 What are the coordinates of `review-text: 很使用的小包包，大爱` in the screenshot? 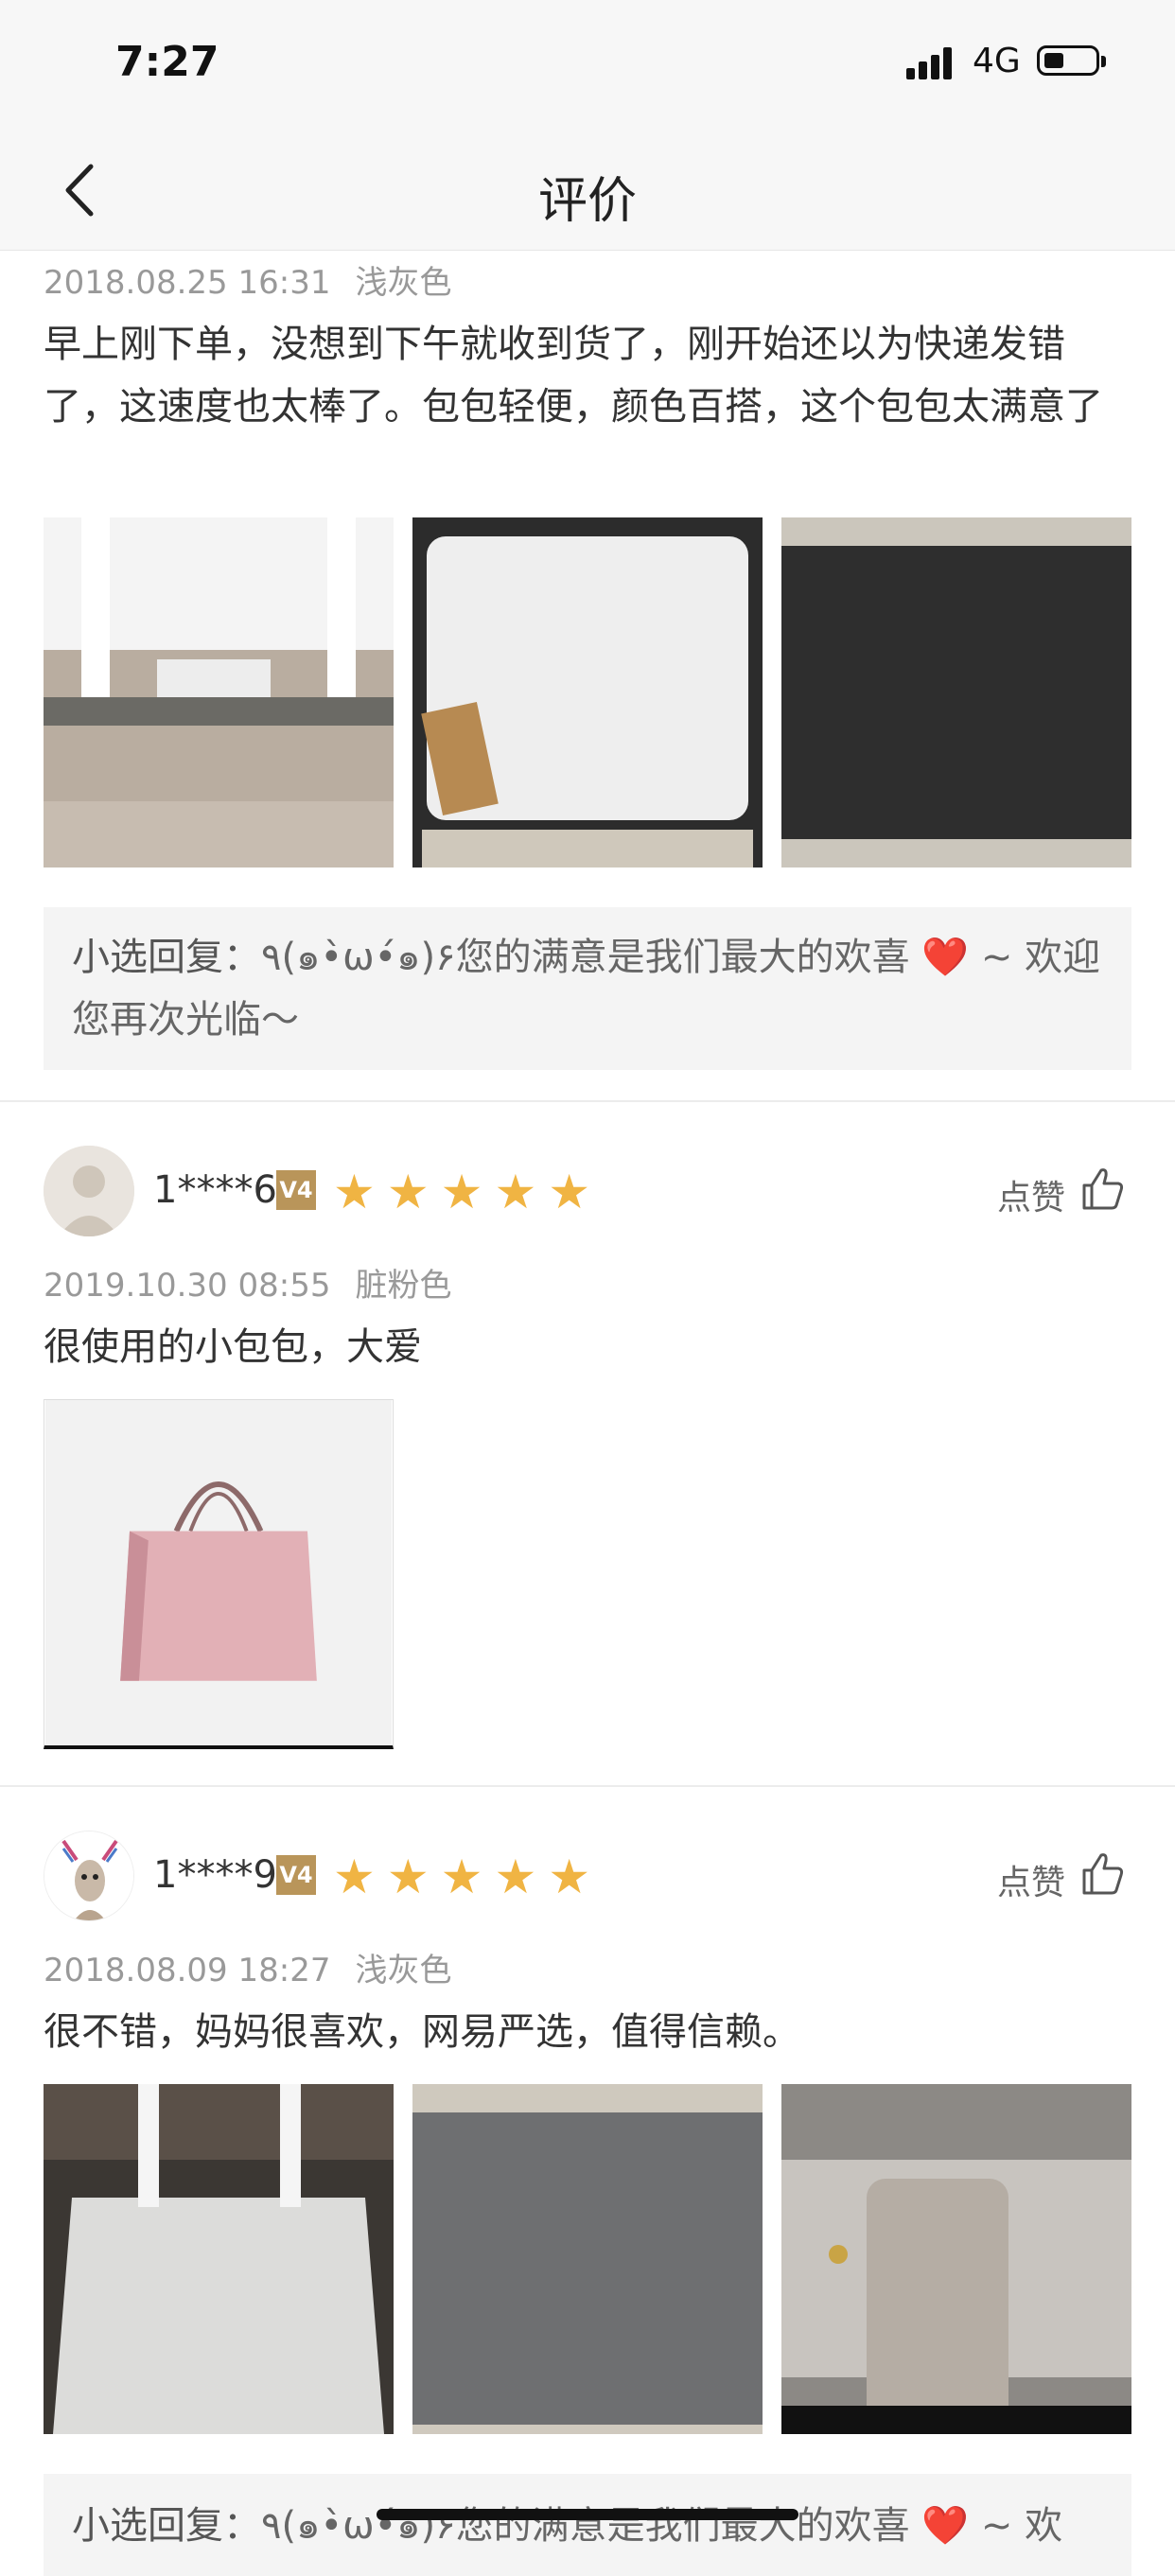 It's located at (233, 1347).